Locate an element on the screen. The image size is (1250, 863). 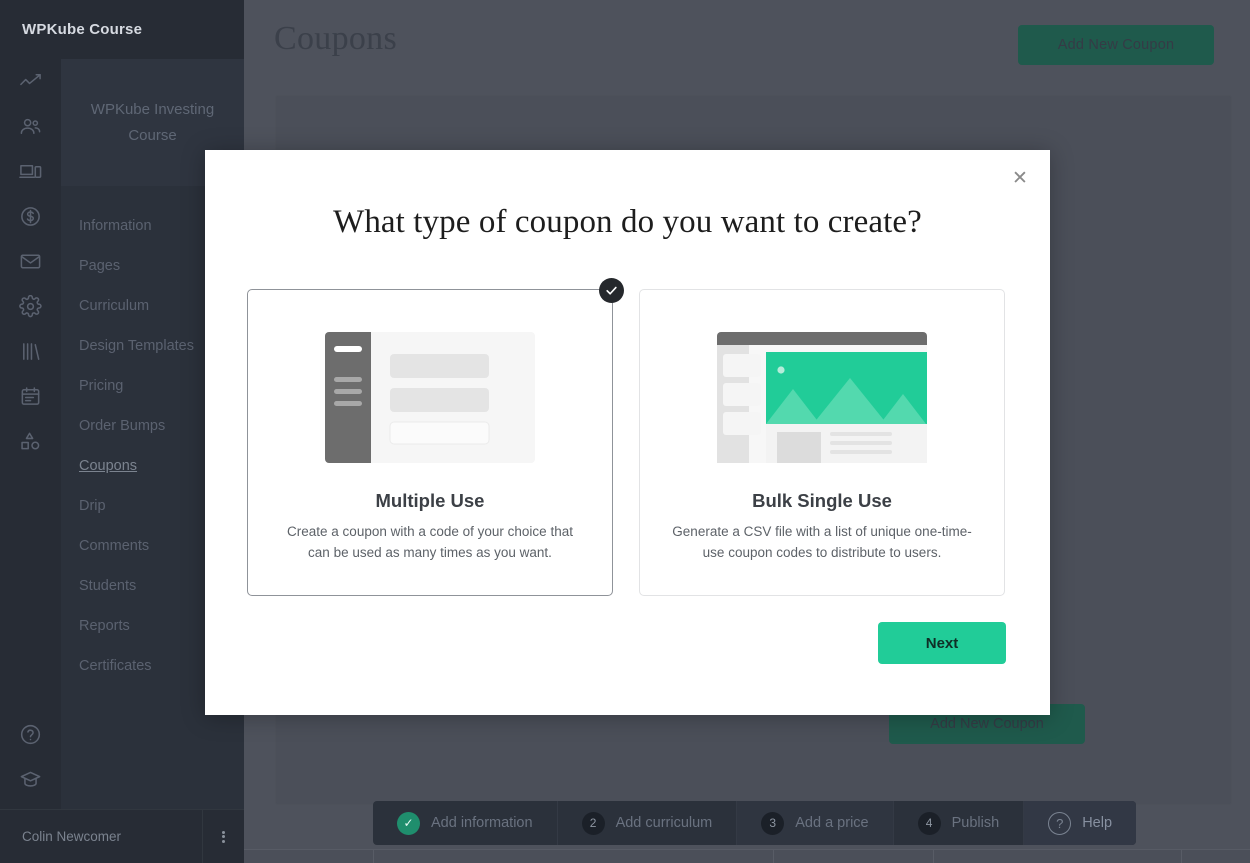
step-badge: 2 is located at coordinates (593, 823).